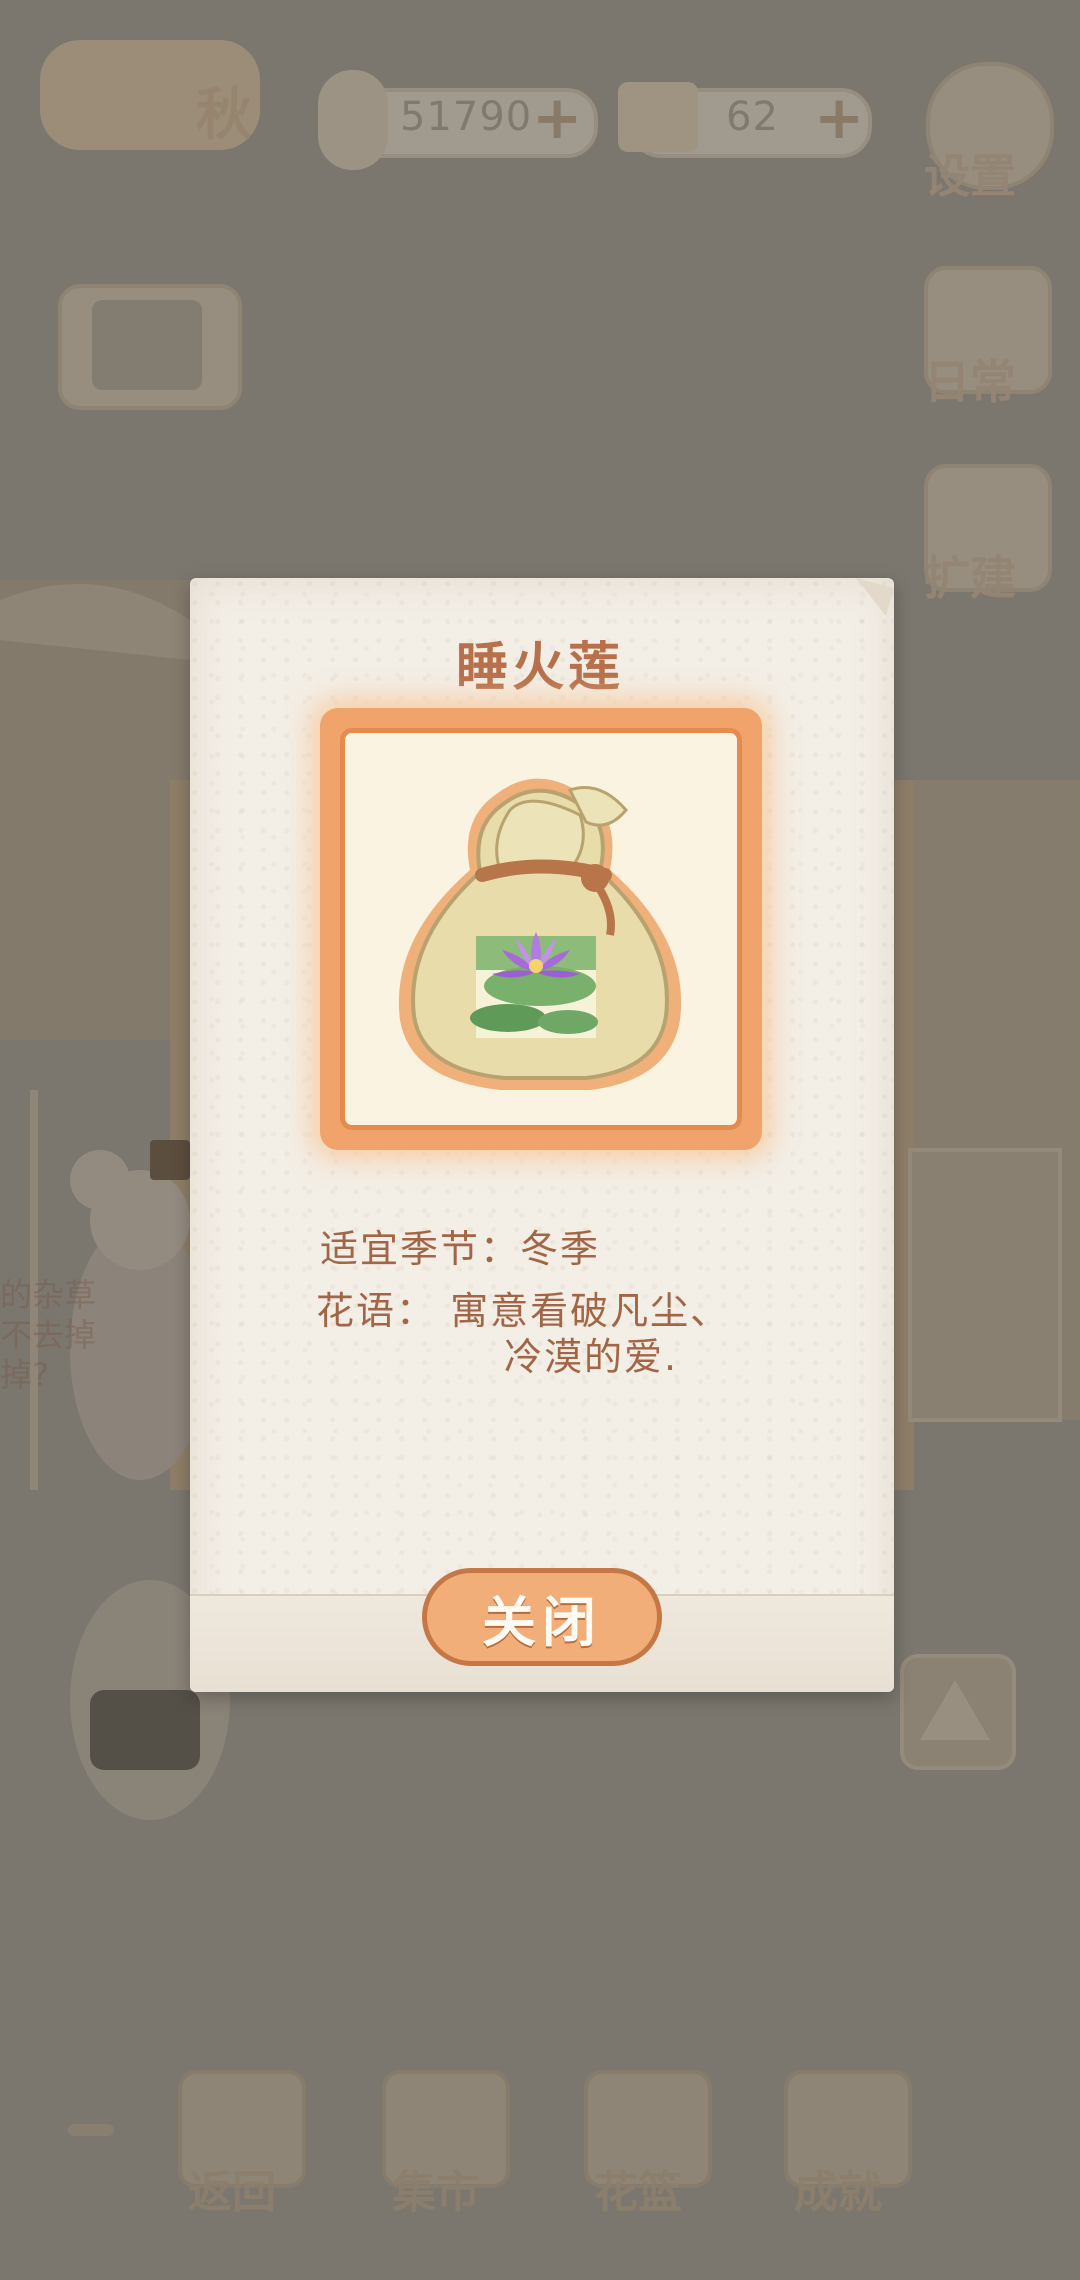 This screenshot has height=2280, width=1080. What do you see at coordinates (838, 2192) in the screenshot?
I see `achievements-label: 成就` at bounding box center [838, 2192].